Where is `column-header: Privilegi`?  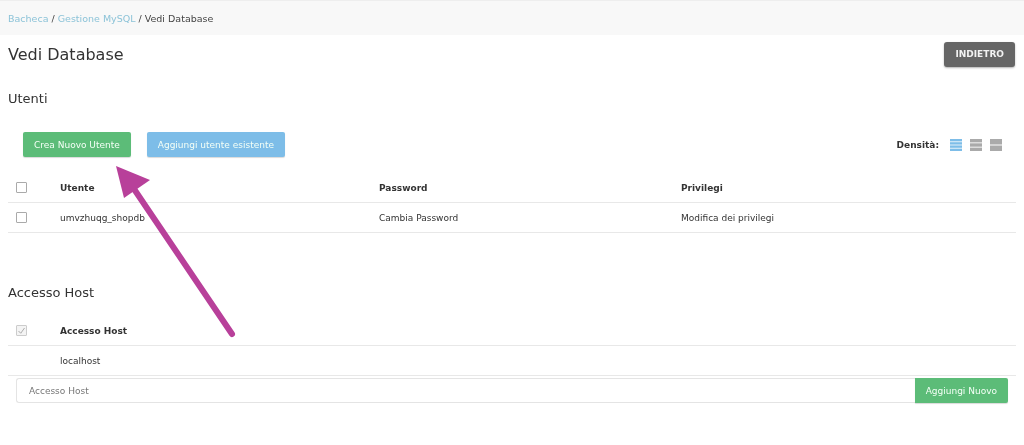
column-header: Privilegi is located at coordinates (702, 187).